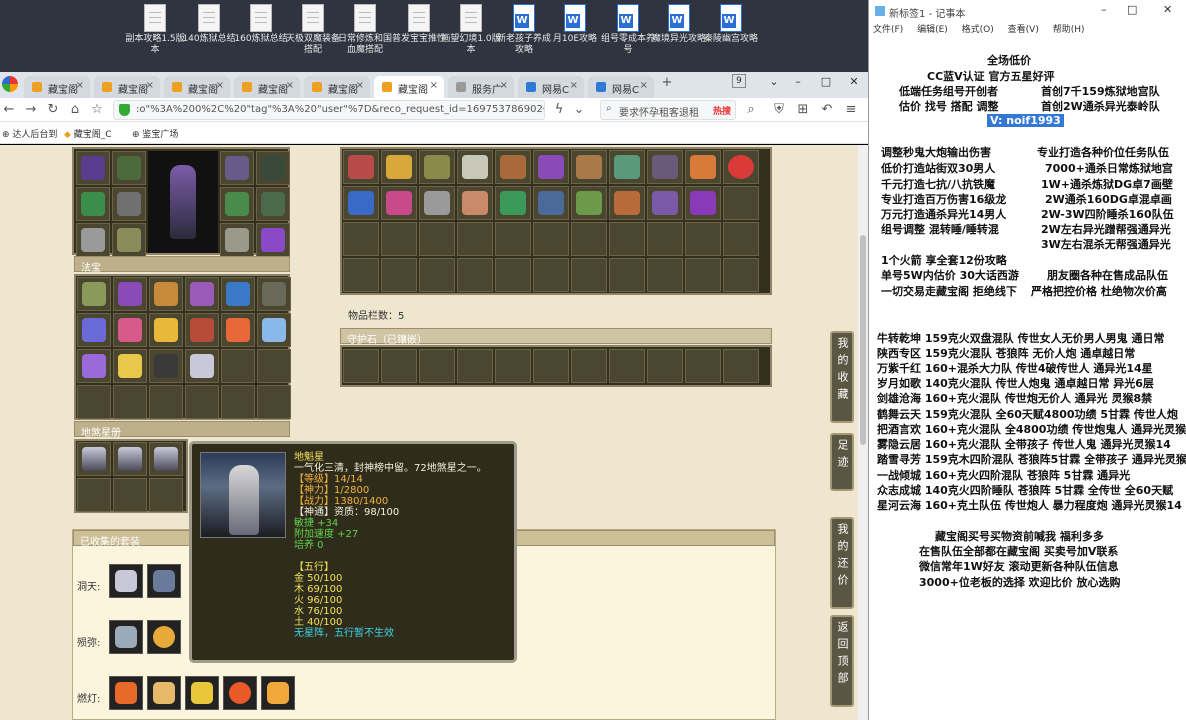 The image size is (1186, 720). Describe the element at coordinates (1069, 30) in the screenshot. I see `menu-help: 帮助(H)` at that location.